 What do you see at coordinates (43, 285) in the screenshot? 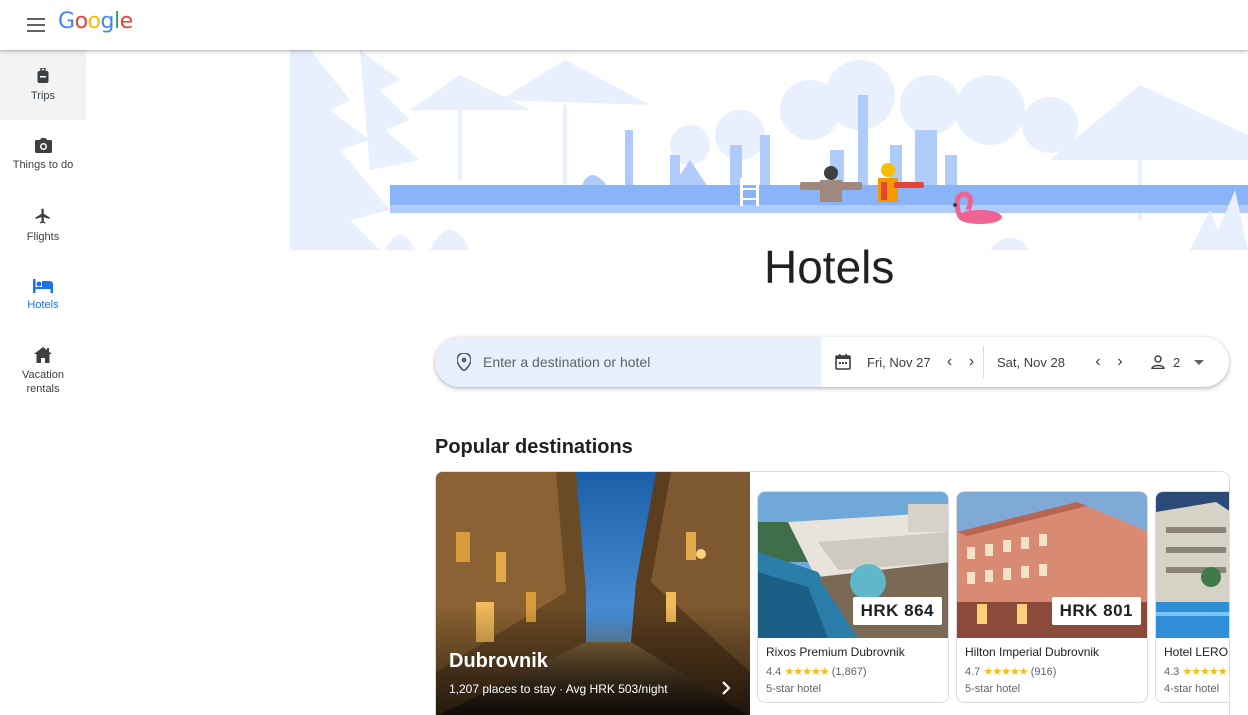
I see `bed-icon` at bounding box center [43, 285].